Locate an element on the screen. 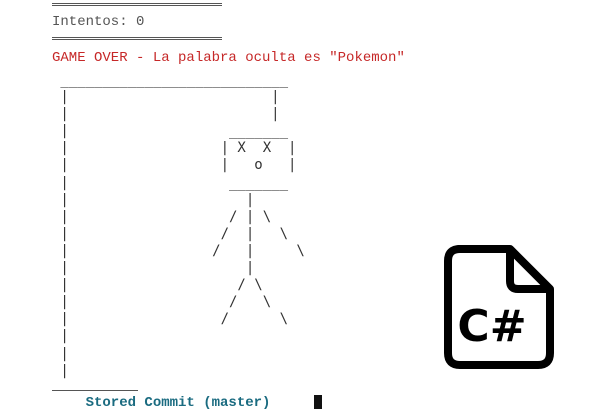  csharp-file-icon: C# is located at coordinates (499, 307).